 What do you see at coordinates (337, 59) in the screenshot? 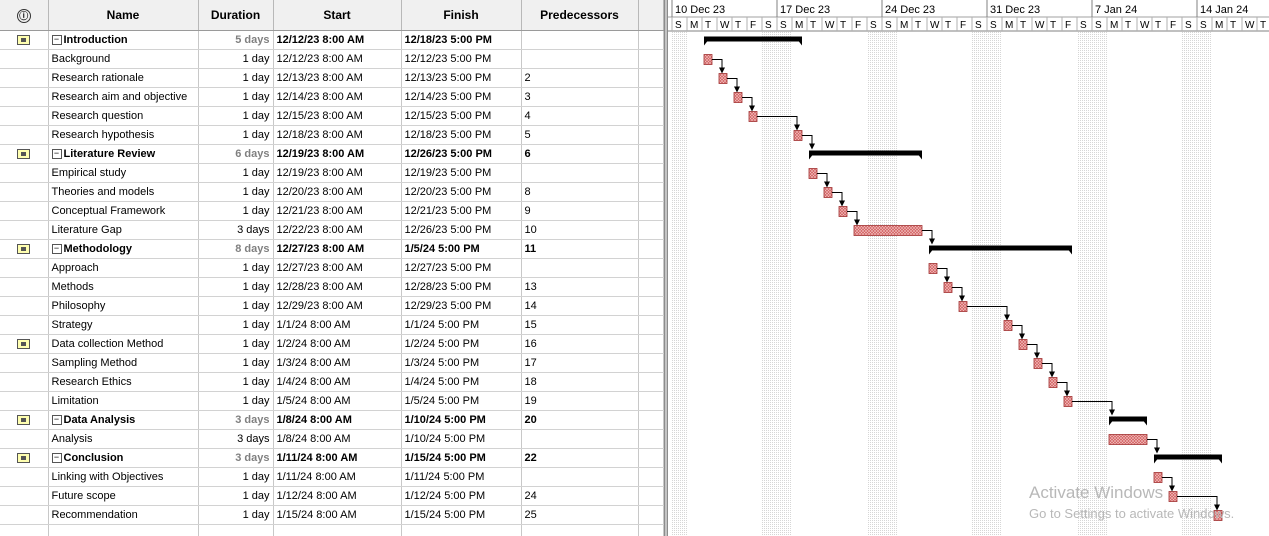
I see `start-cell: 12/12/23 8:00 AM` at bounding box center [337, 59].